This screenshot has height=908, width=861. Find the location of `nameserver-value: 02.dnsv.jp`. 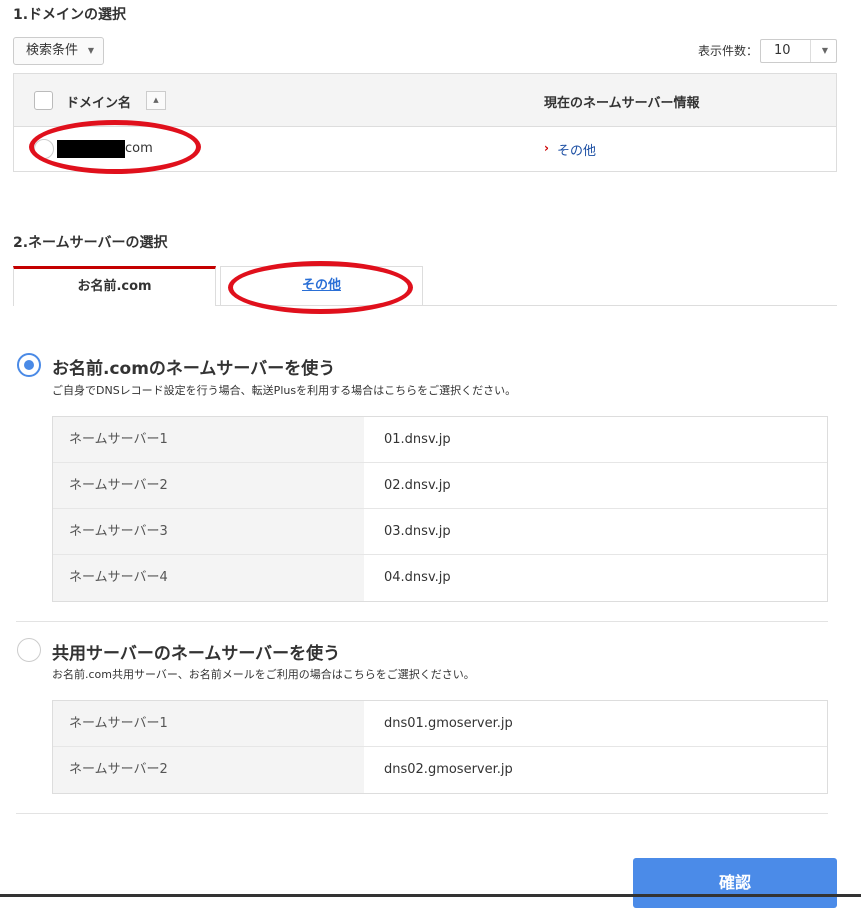

nameserver-value: 02.dnsv.jp is located at coordinates (417, 485).